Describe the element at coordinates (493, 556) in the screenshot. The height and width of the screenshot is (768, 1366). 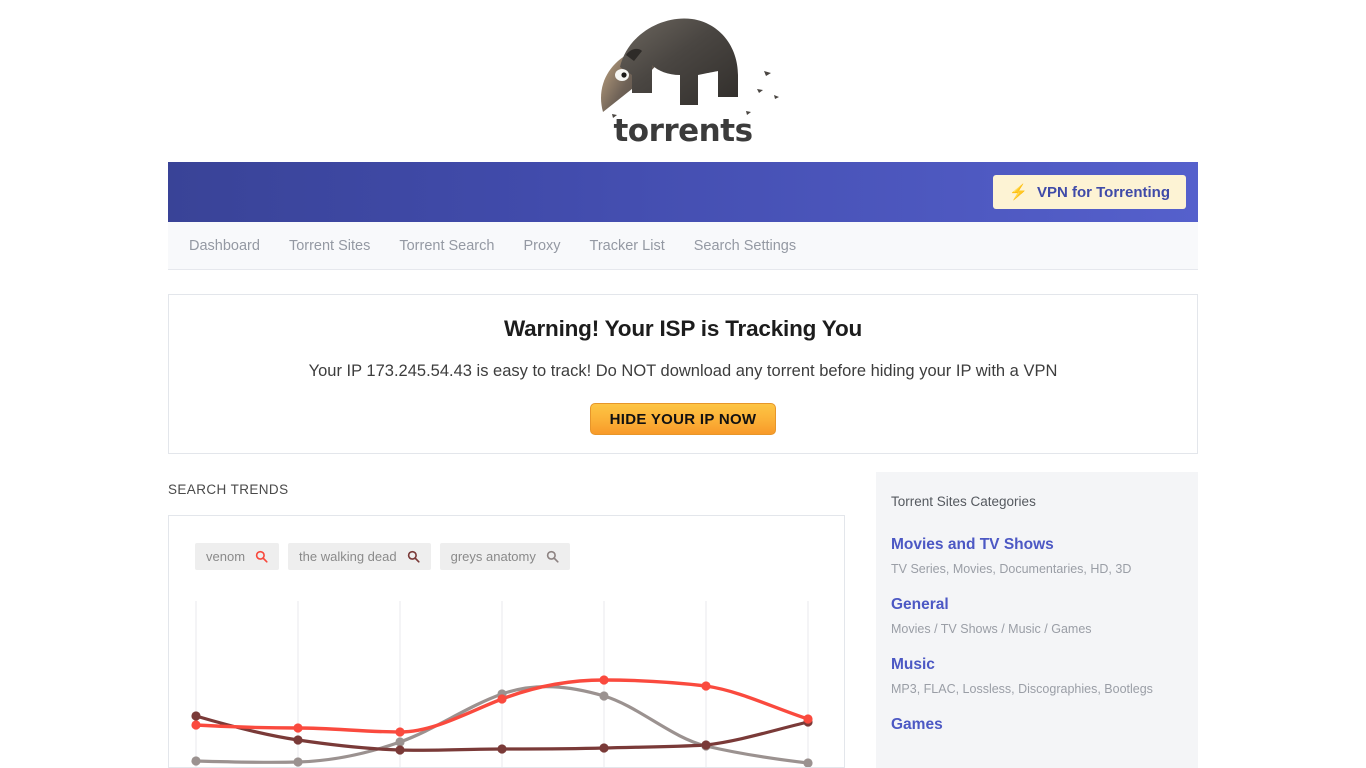
I see `search-chip-label: greys anatomy` at that location.